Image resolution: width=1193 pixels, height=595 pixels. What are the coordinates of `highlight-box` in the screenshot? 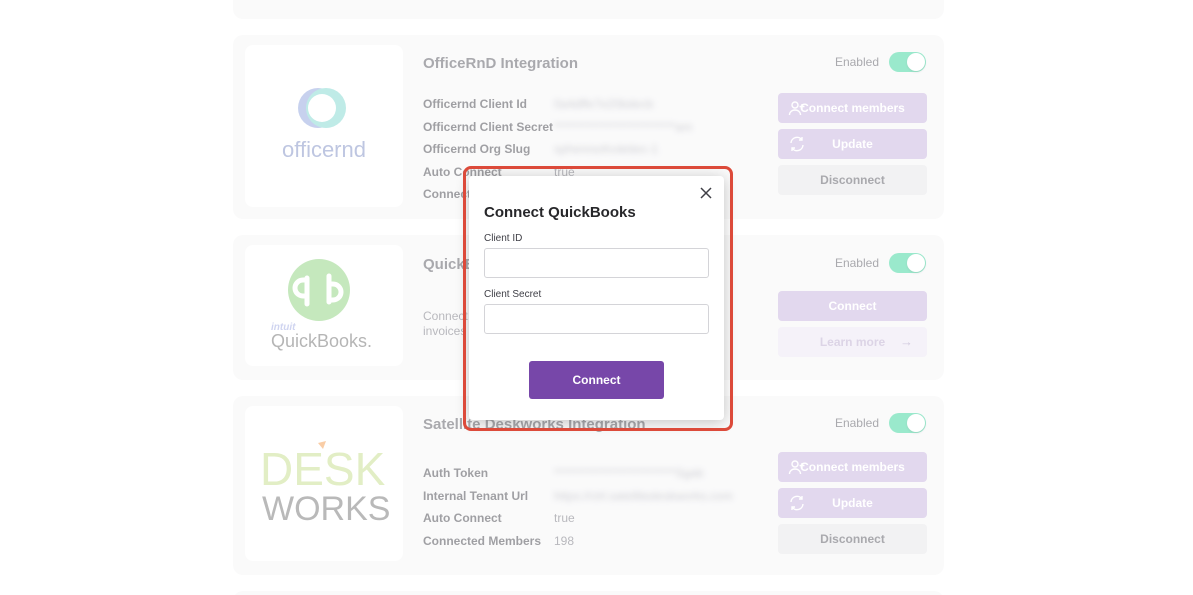 It's located at (598, 298).